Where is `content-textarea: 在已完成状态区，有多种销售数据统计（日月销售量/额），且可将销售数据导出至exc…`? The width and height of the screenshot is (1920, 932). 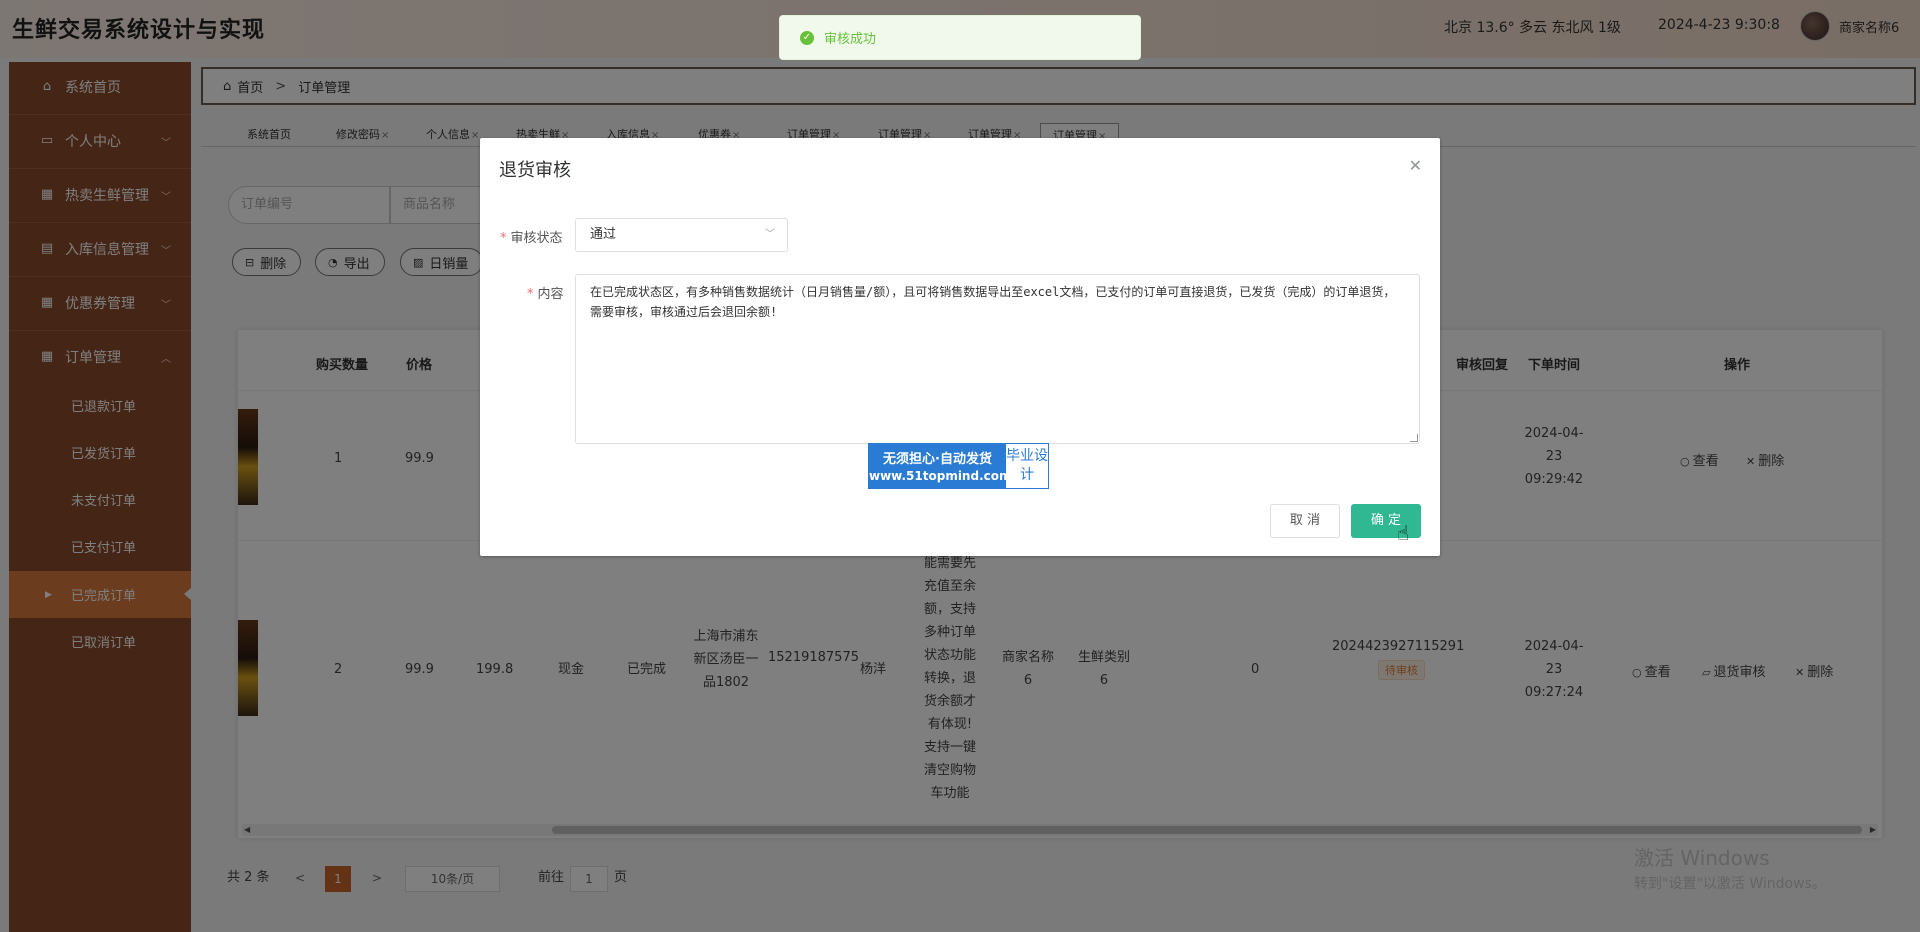 content-textarea: 在已完成状态区，有多种销售数据统计（日月销售量/额），且可将销售数据导出至exc… is located at coordinates (997, 359).